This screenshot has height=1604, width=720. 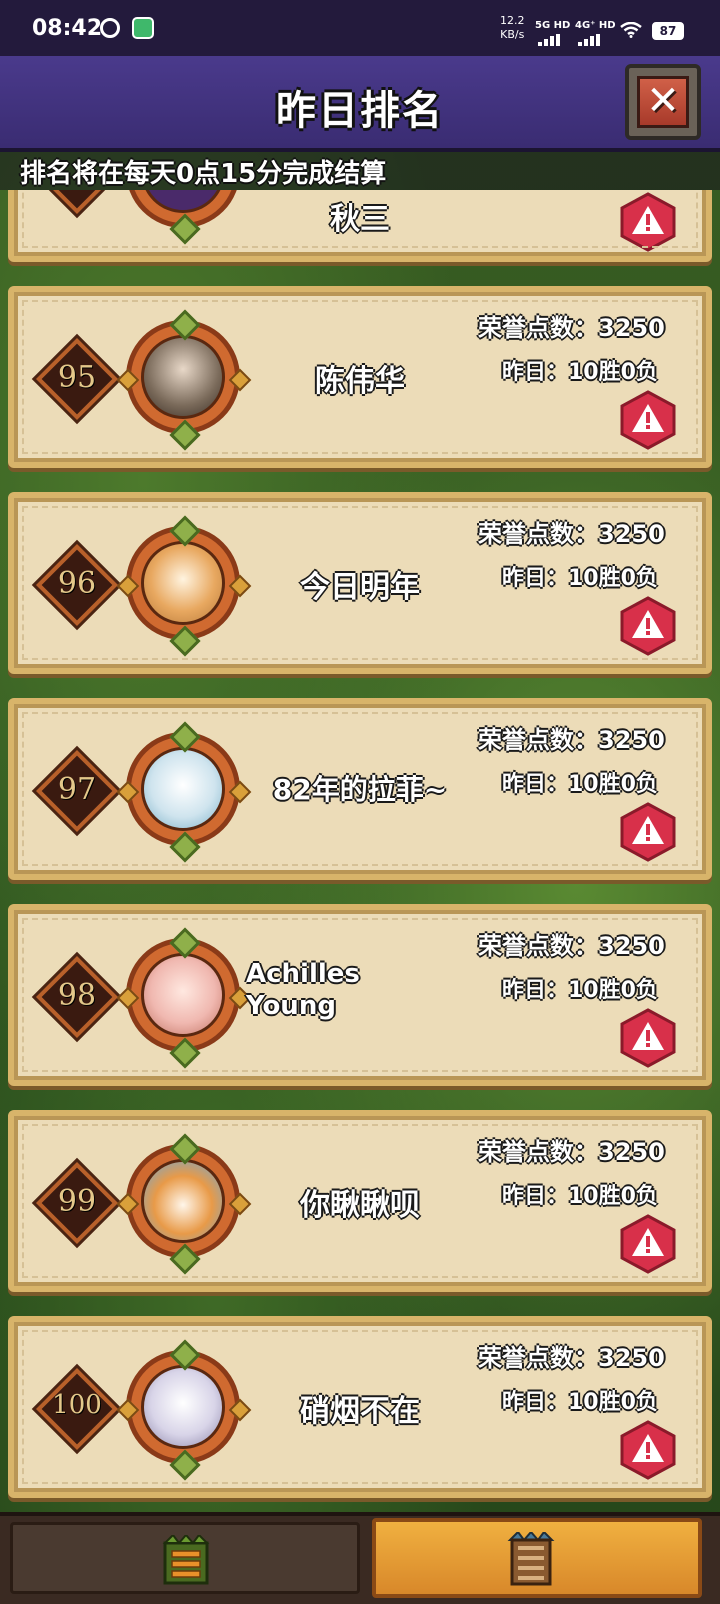 I want to click on battery-indicator: 87, so click(x=668, y=31).